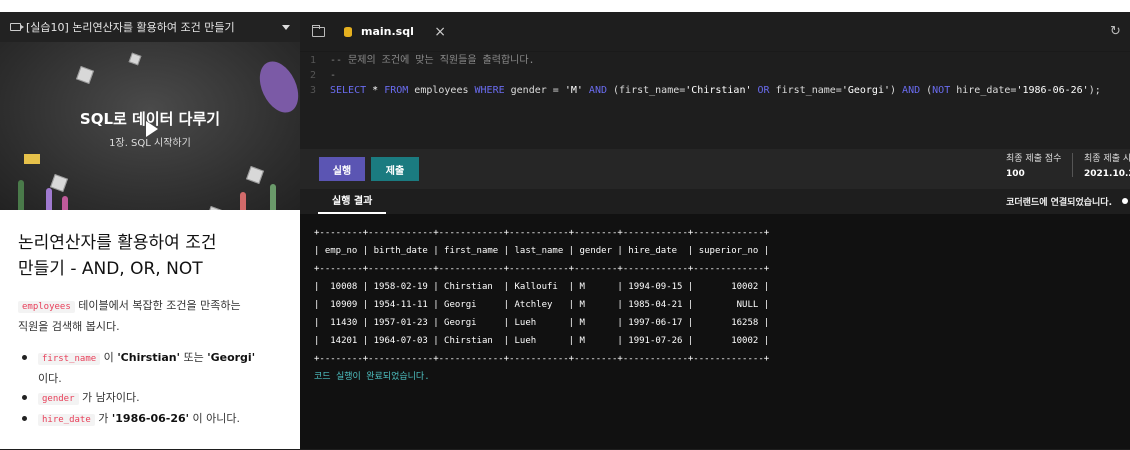 The height and width of the screenshot is (450, 1130). Describe the element at coordinates (1107, 159) in the screenshot. I see `final-submit-label: 최종 제출 시` at that location.